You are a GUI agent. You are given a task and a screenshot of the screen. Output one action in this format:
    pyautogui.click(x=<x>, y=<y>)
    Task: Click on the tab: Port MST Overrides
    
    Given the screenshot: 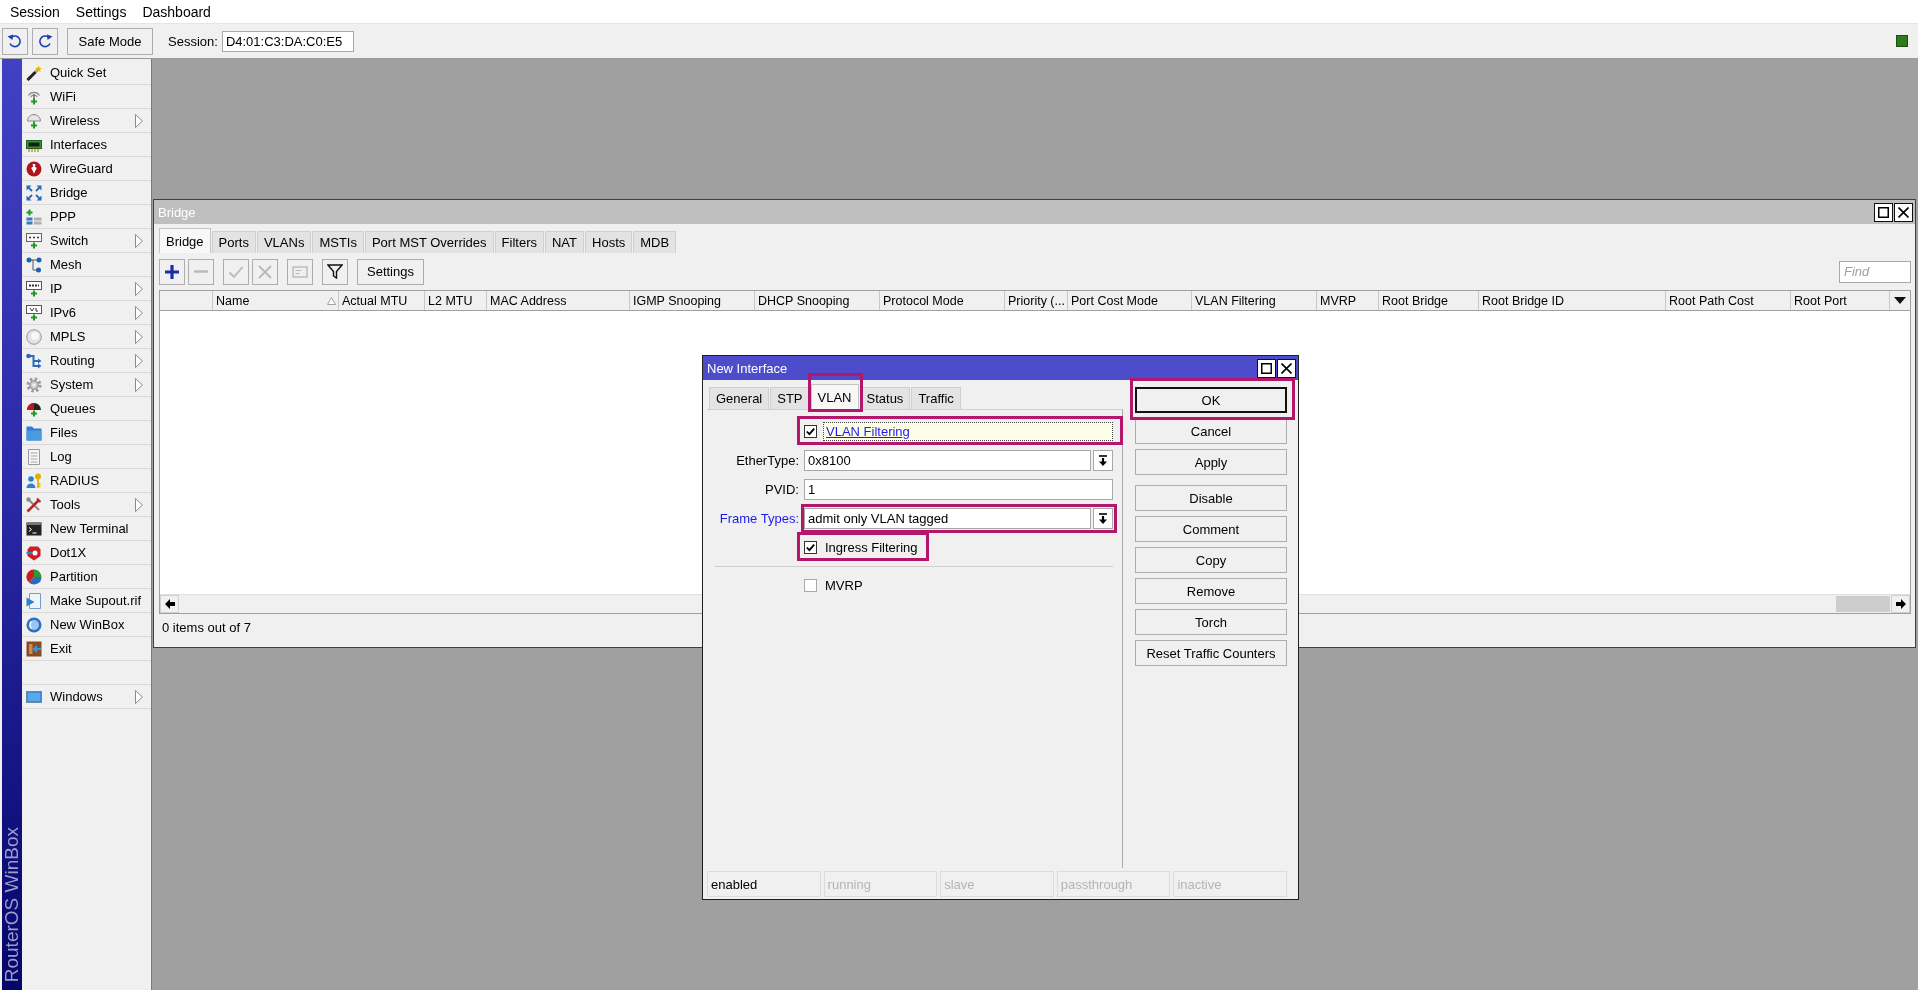 What is the action you would take?
    pyautogui.click(x=429, y=242)
    